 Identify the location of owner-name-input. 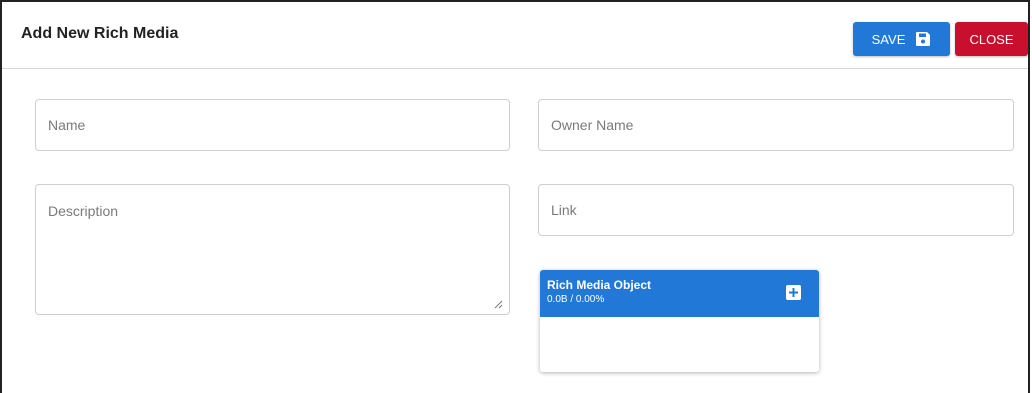
(776, 125).